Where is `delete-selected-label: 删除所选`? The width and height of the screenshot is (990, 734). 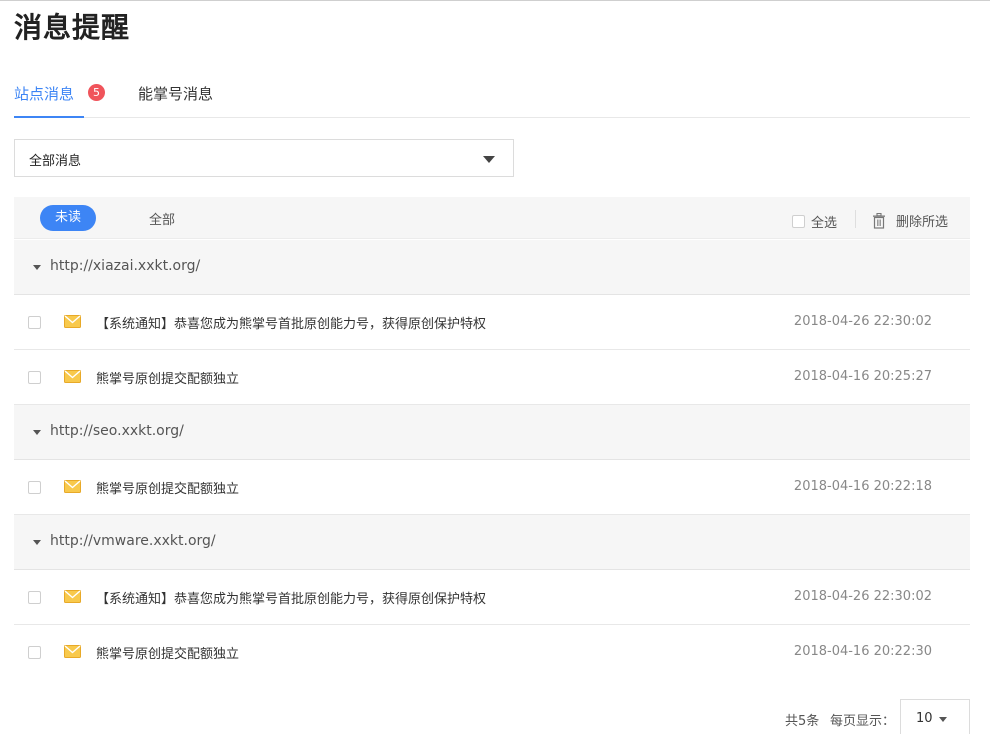
delete-selected-label: 删除所选 is located at coordinates (922, 222).